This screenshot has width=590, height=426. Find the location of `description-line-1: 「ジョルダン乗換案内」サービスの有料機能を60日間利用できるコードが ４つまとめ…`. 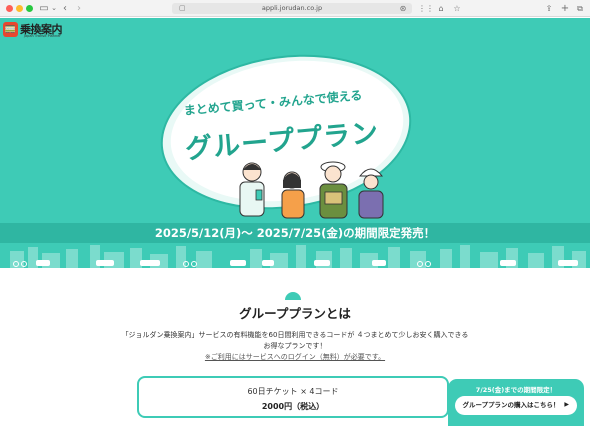

description-line-1: 「ジョルダン乗換案内」サービスの有料機能を60日間利用できるコードが ４つまとめ… is located at coordinates (295, 335).